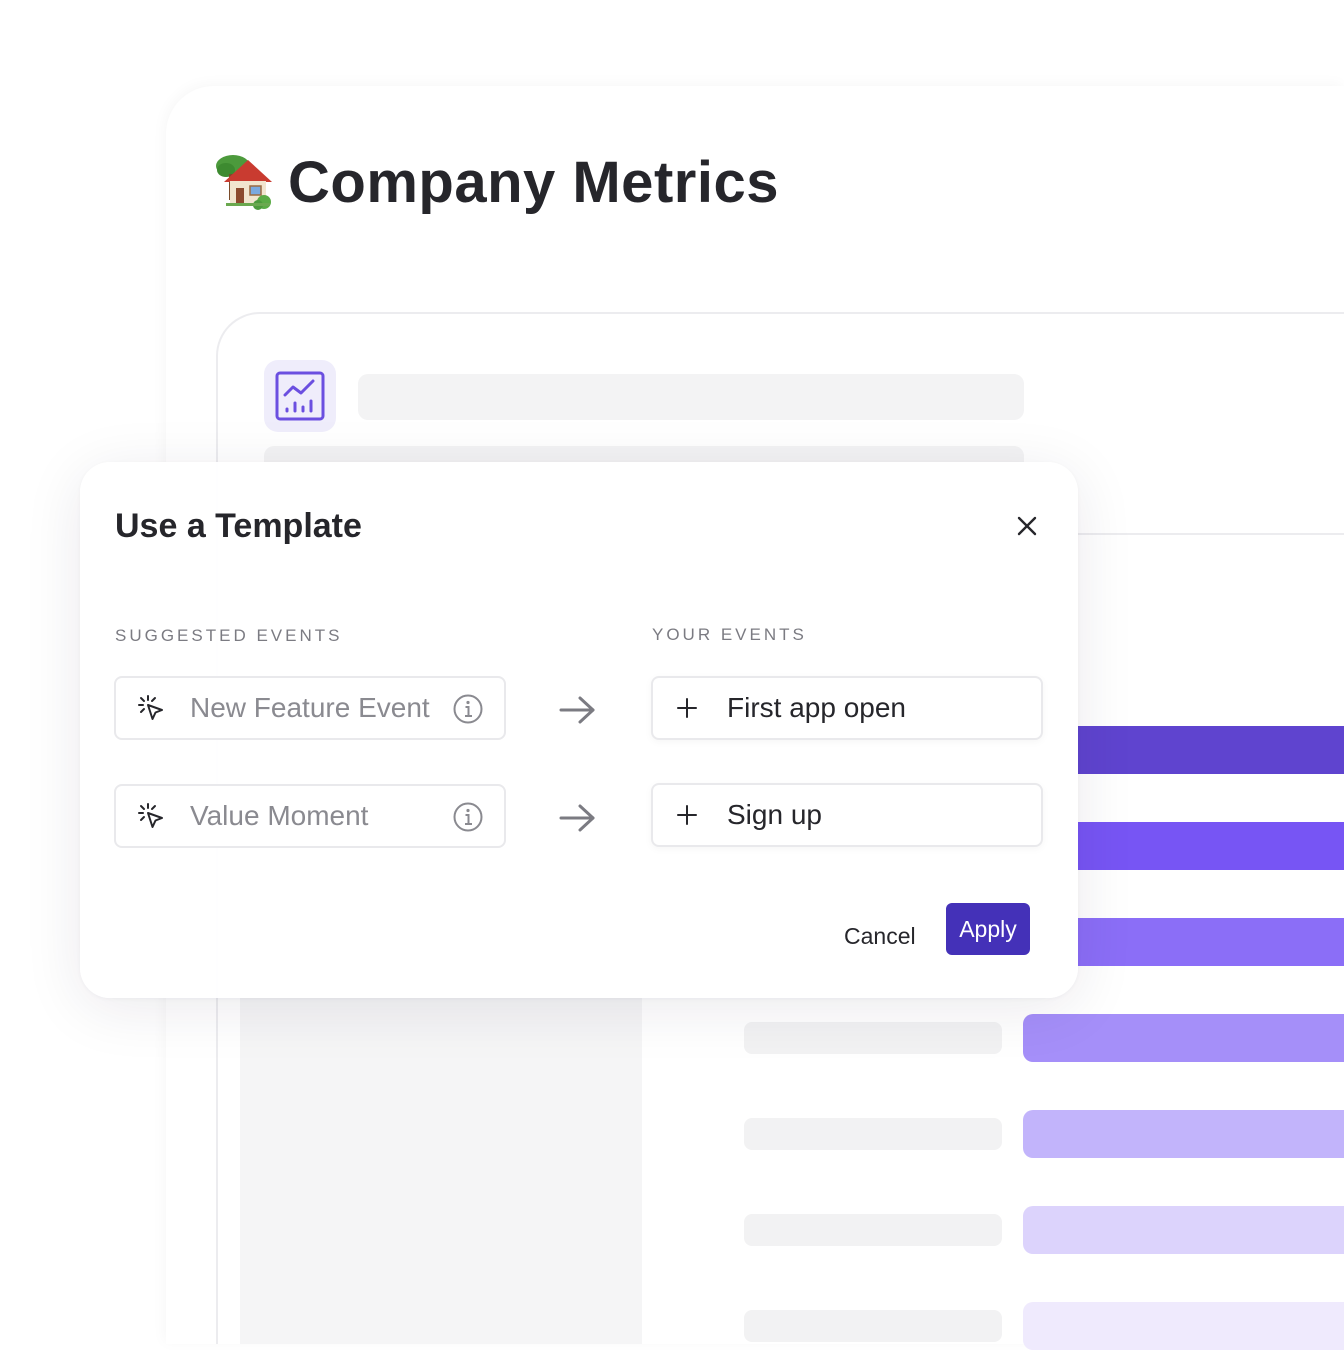  Describe the element at coordinates (229, 635) in the screenshot. I see `suggested-events-header: SUGGESTED EVENTS` at that location.